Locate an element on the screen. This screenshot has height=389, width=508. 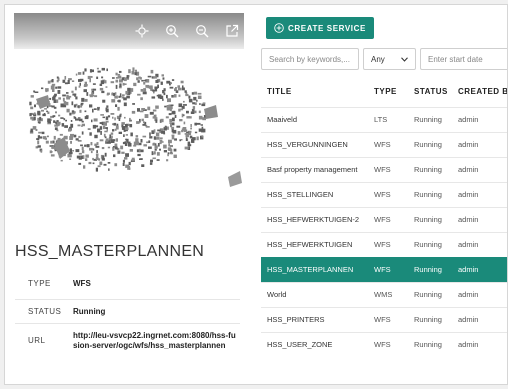
column-header-created-by: CREATED BY is located at coordinates (479, 92).